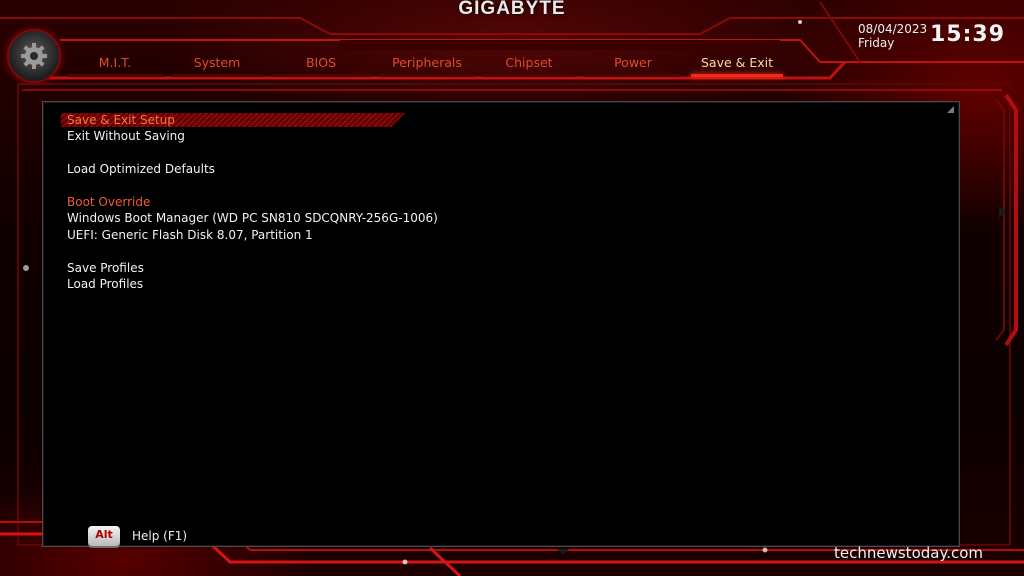  What do you see at coordinates (893, 29) in the screenshot?
I see `date-text: 08/04/2023` at bounding box center [893, 29].